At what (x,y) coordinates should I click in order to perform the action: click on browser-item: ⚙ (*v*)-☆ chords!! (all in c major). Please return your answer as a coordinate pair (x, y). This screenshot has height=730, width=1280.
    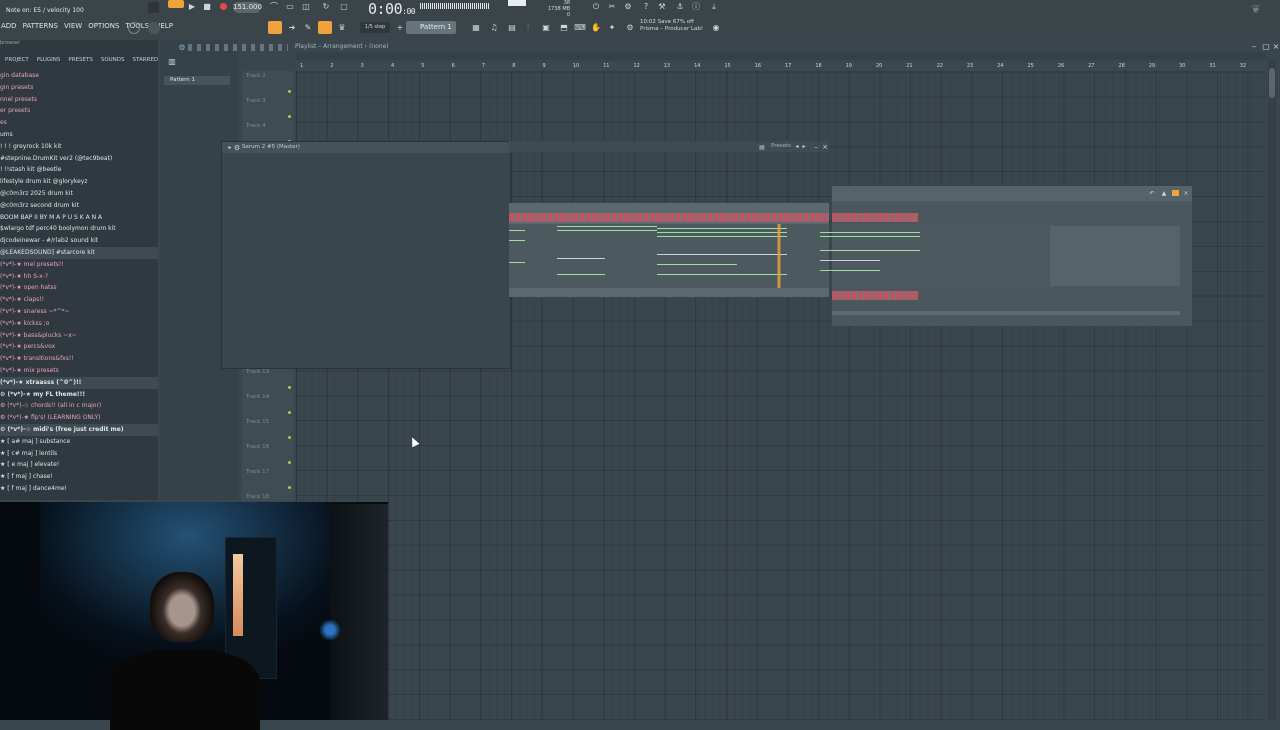
    Looking at the image, I should click on (79, 406).